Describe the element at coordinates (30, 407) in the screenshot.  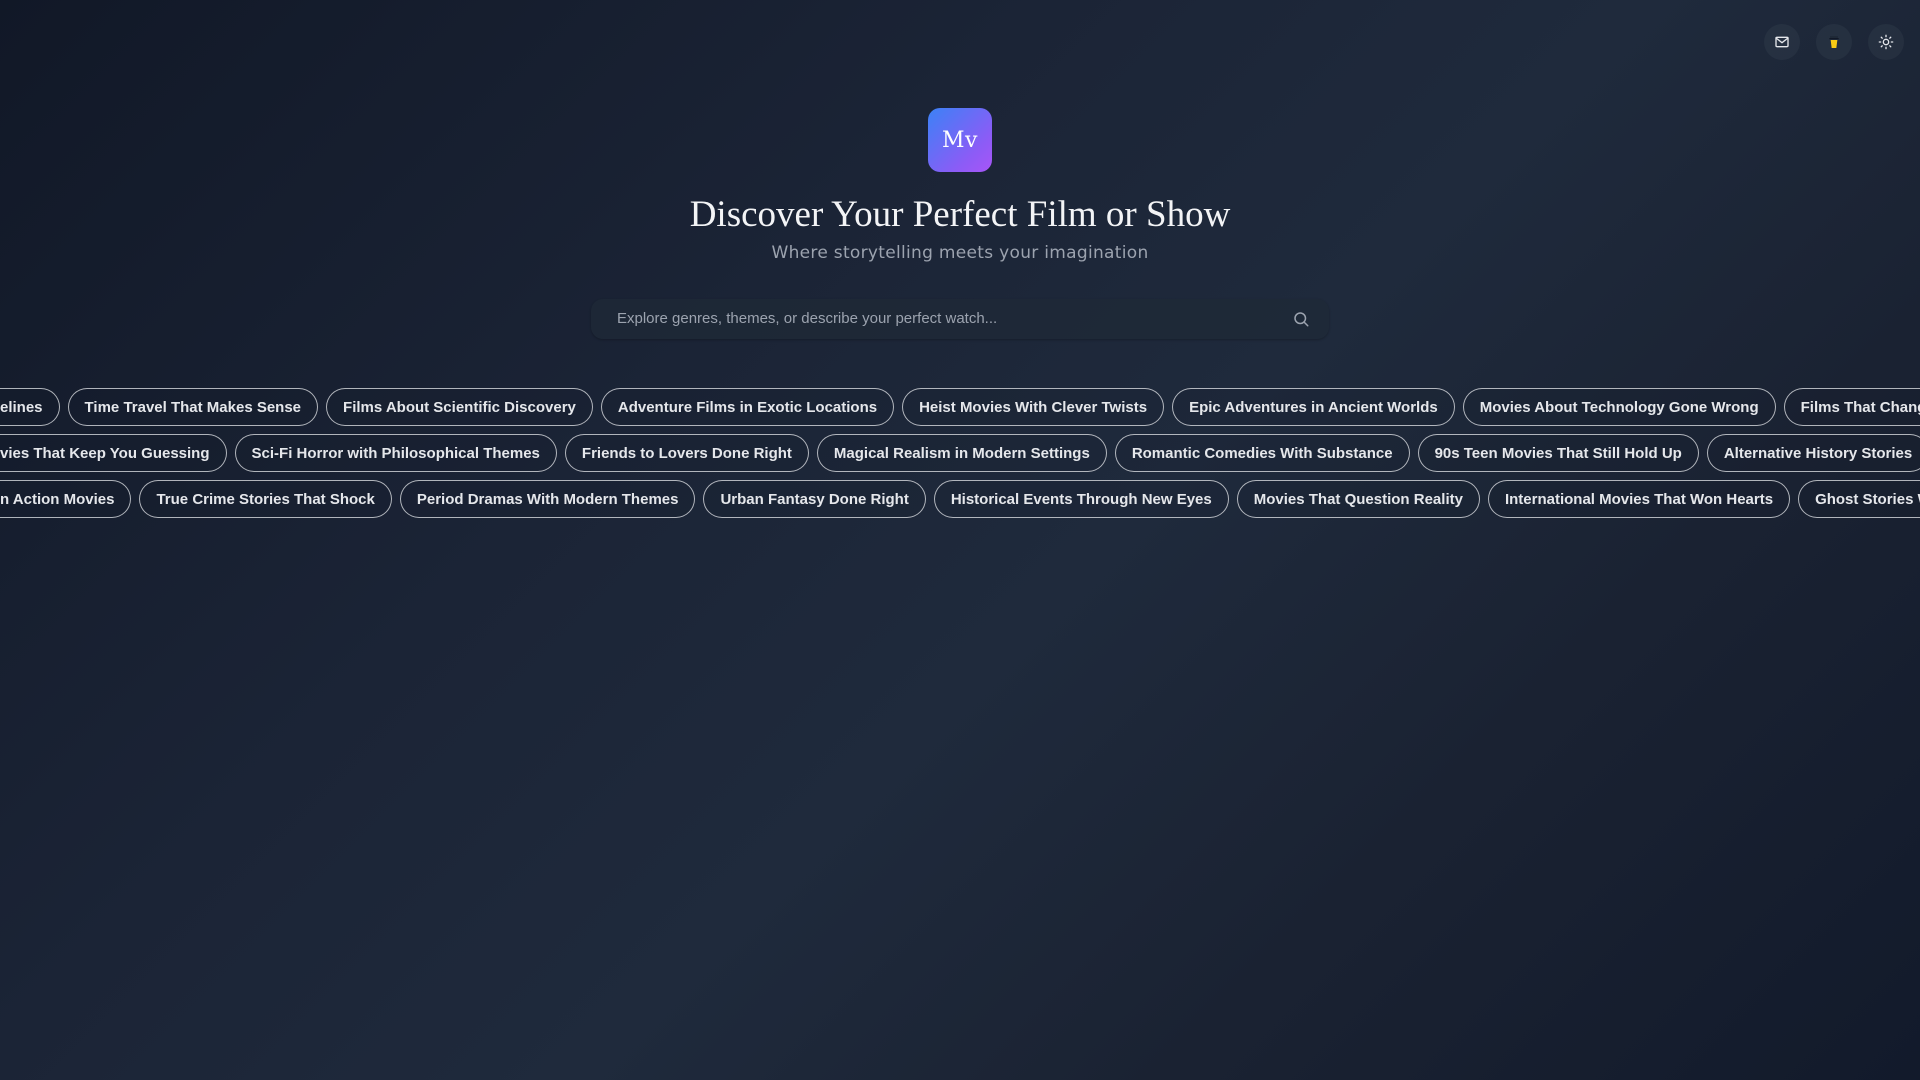
I see `suggestion-pill: elines` at that location.